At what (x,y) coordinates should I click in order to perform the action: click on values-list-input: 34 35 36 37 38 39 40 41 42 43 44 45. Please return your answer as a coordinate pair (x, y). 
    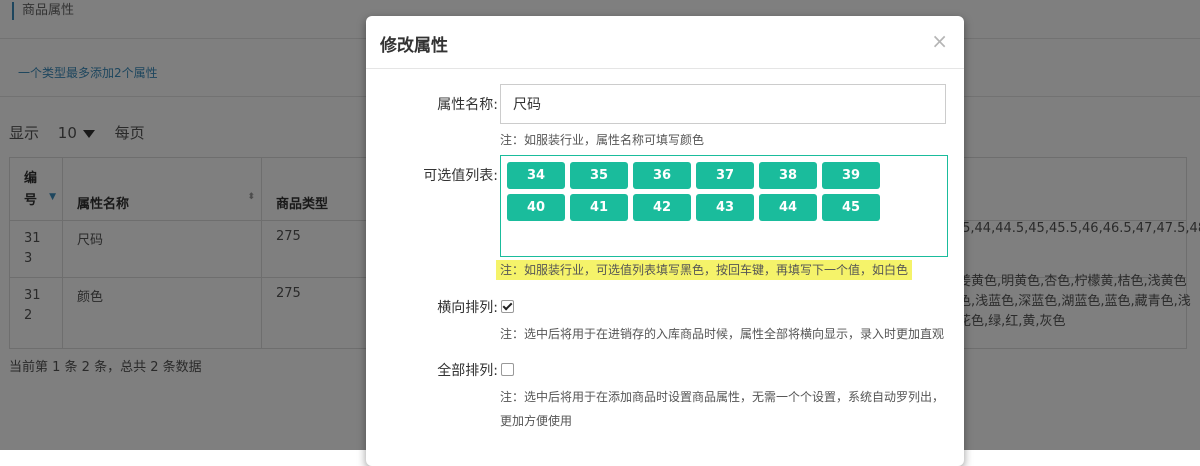
    Looking at the image, I should click on (724, 206).